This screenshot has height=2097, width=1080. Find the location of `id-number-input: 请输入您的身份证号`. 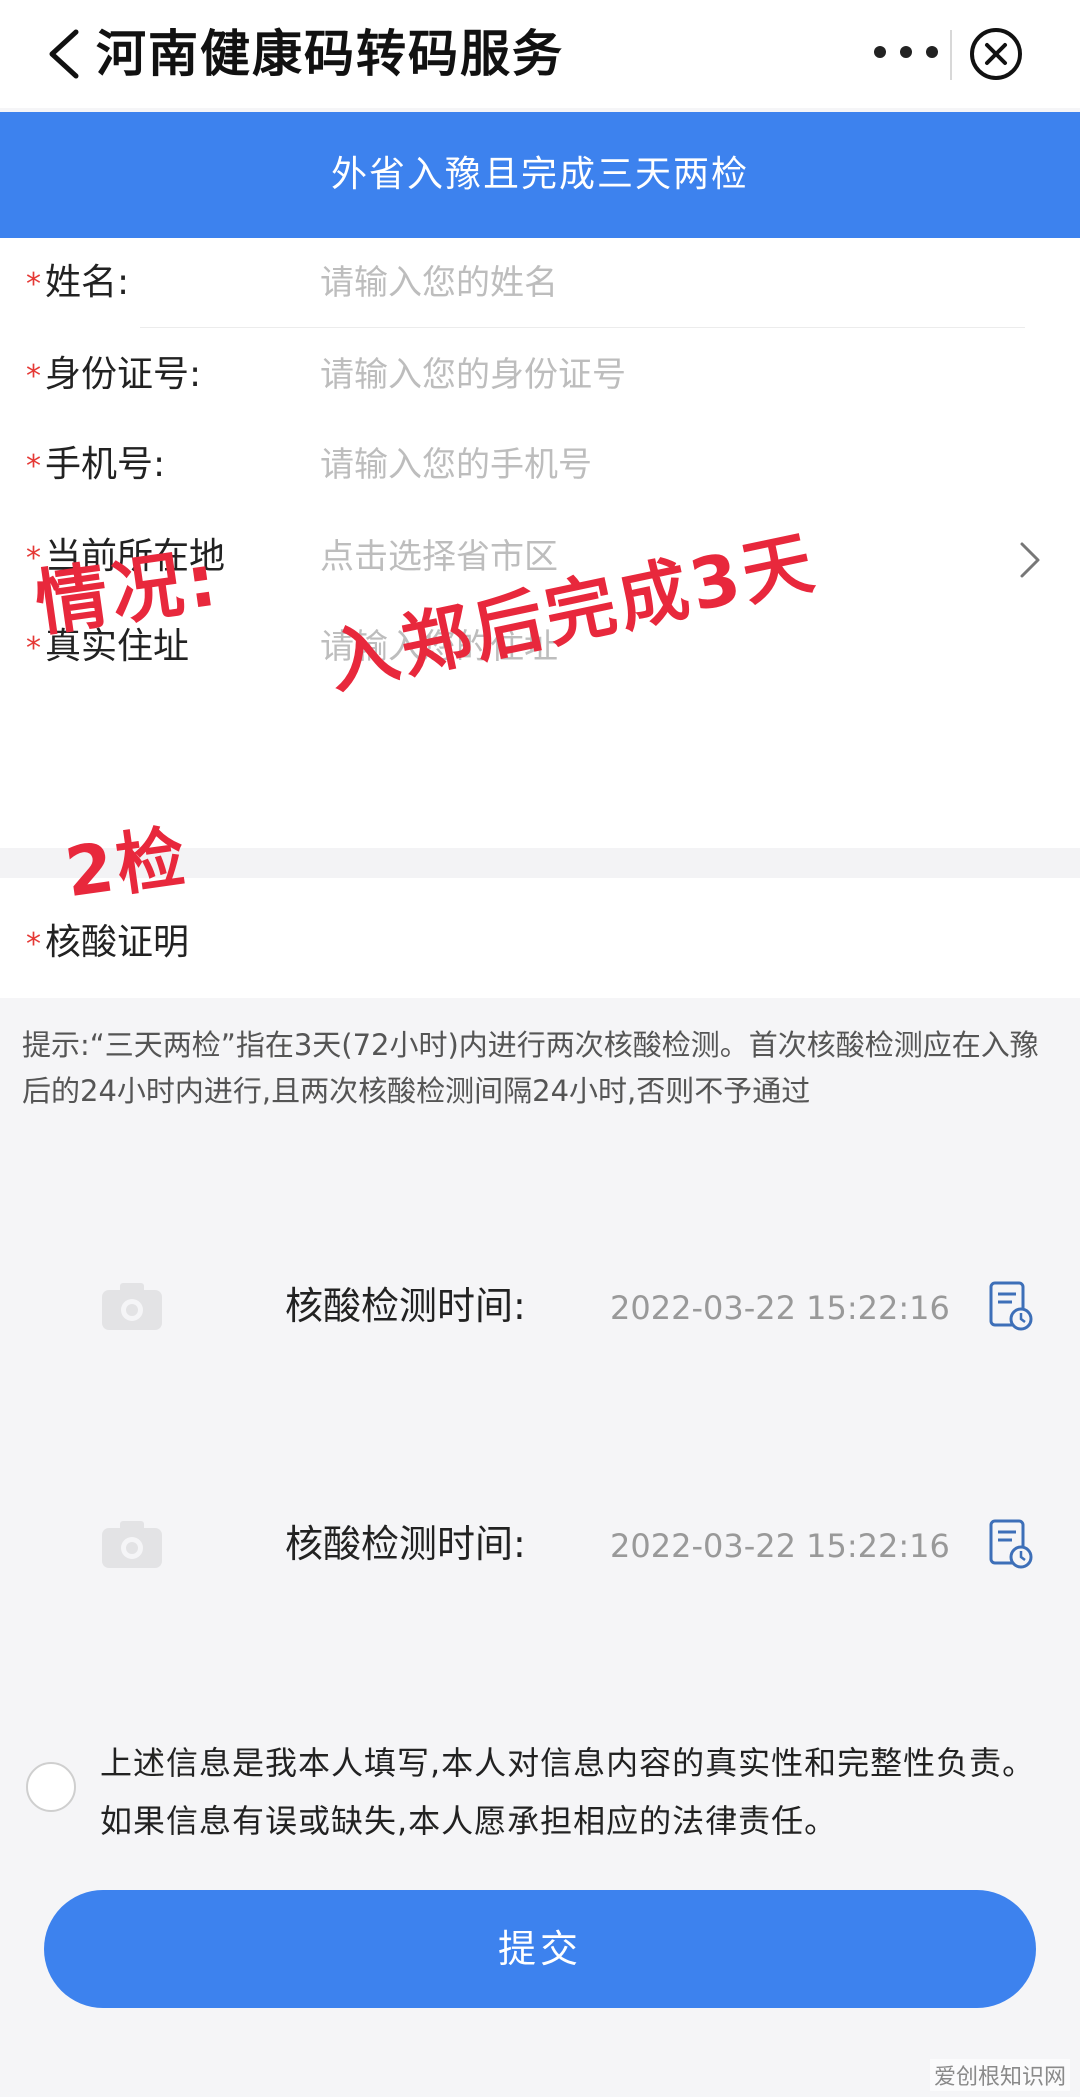

id-number-input: 请输入您的身份证号 is located at coordinates (473, 375).